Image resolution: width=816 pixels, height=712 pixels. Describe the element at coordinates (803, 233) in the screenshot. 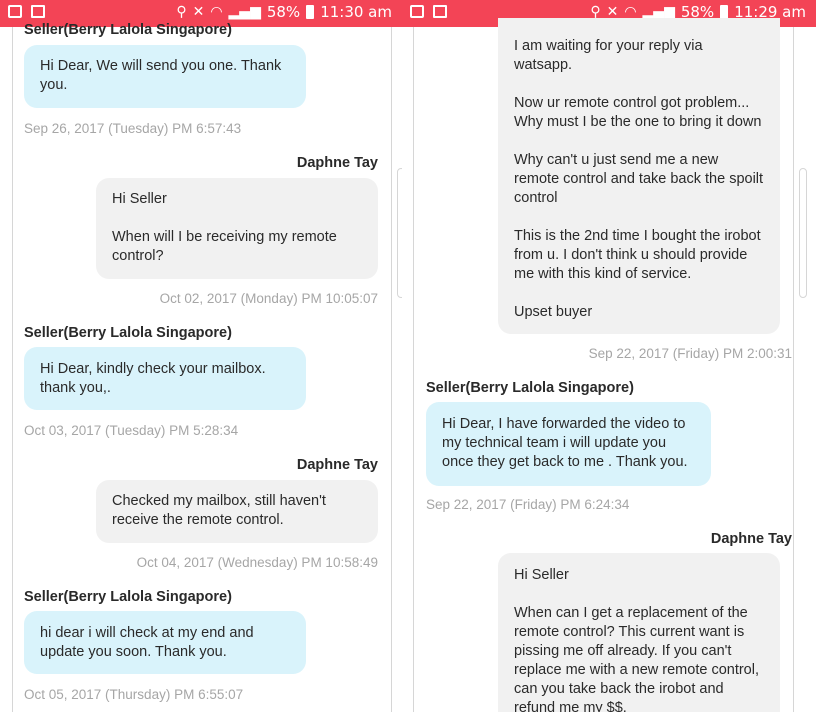

I see `edge-panel-handle` at that location.